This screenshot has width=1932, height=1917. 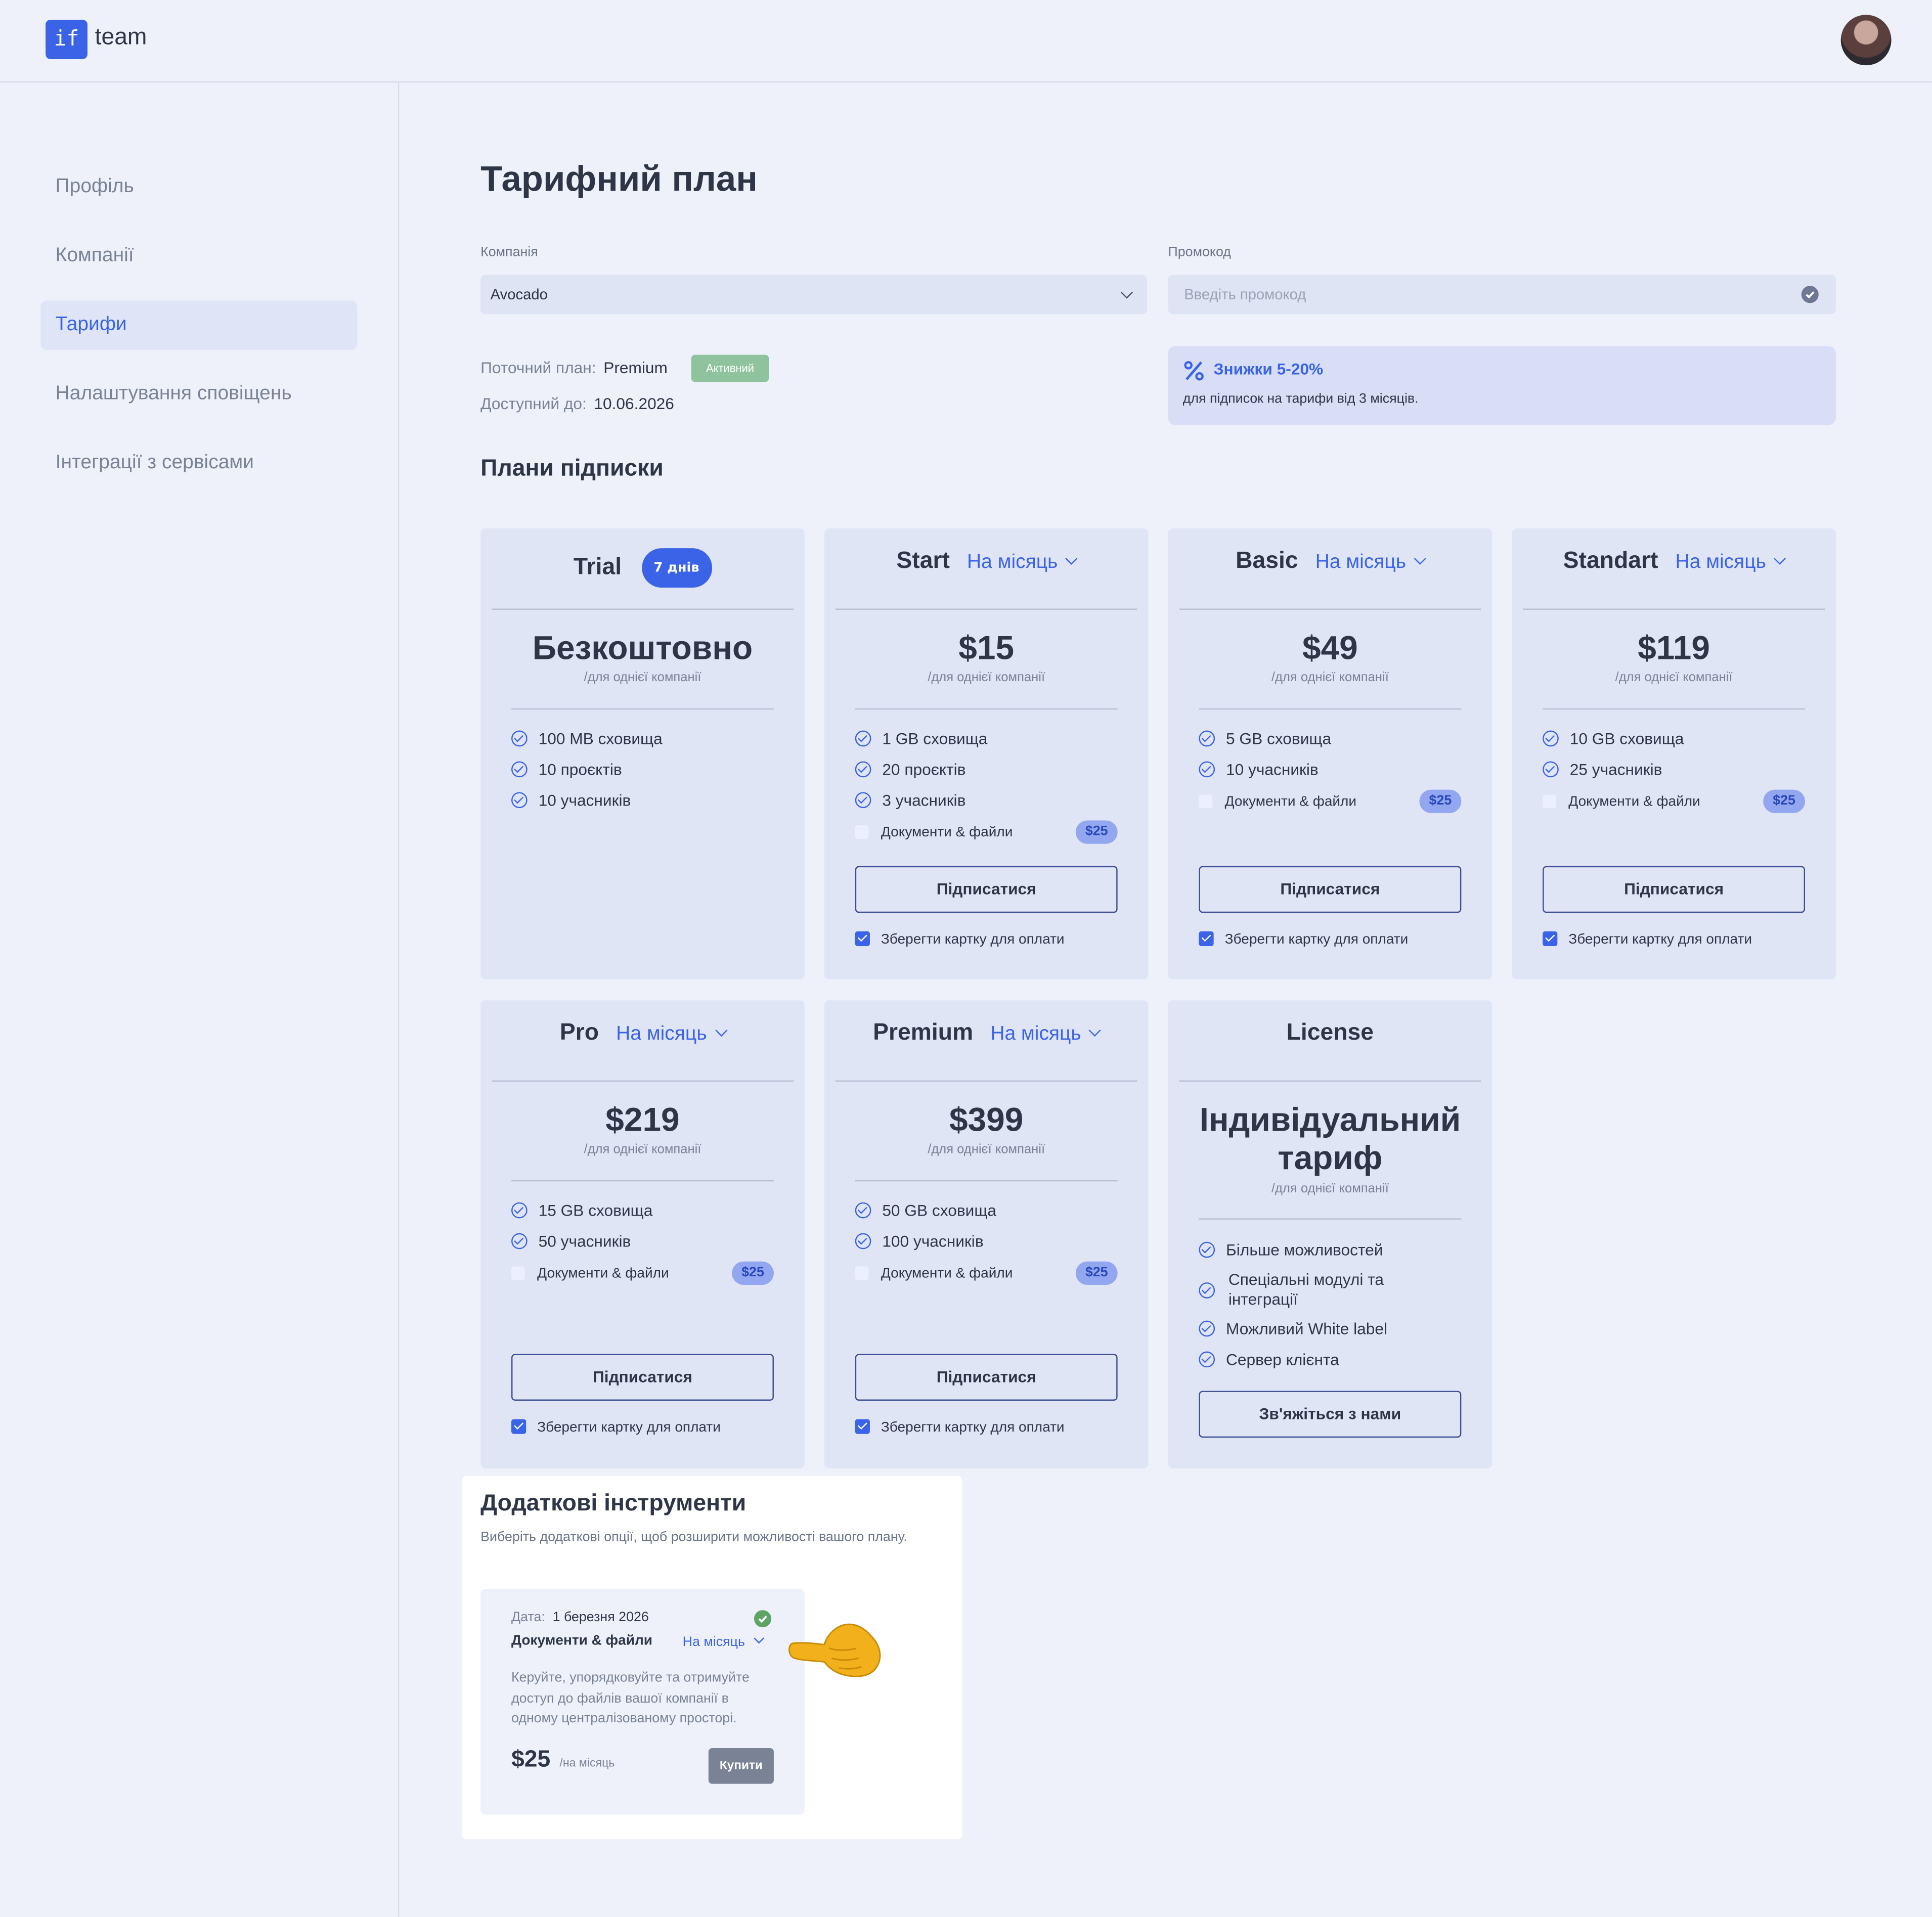 I want to click on contact-us-button: Зв'яжіться з нами, so click(x=1330, y=1414).